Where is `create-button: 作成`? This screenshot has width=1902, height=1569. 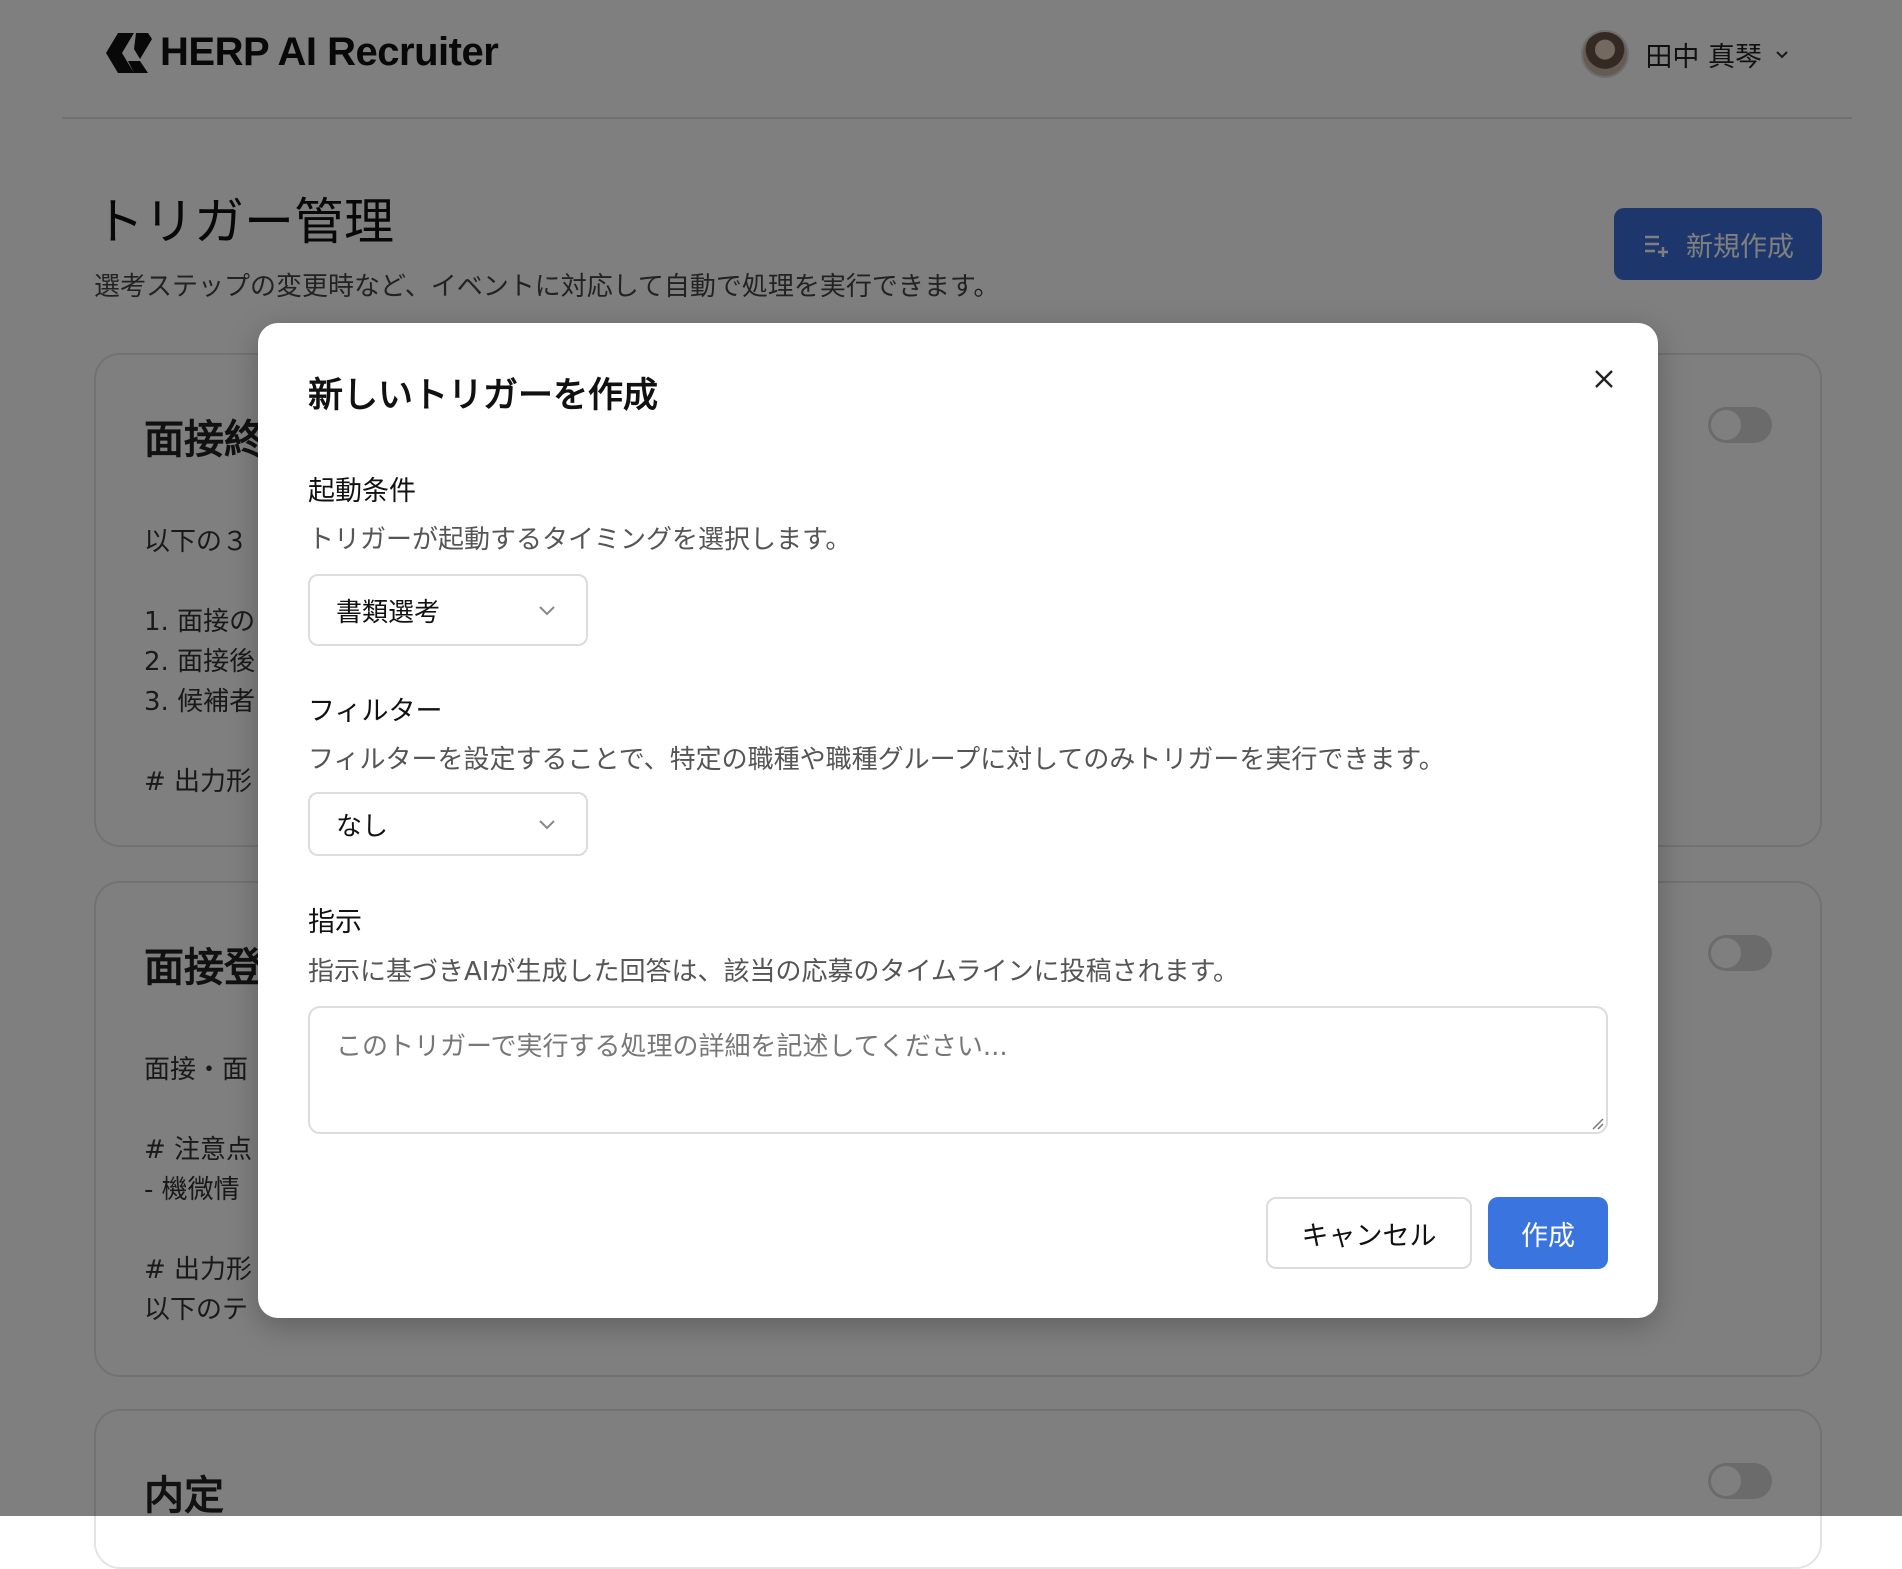 create-button: 作成 is located at coordinates (1548, 1233).